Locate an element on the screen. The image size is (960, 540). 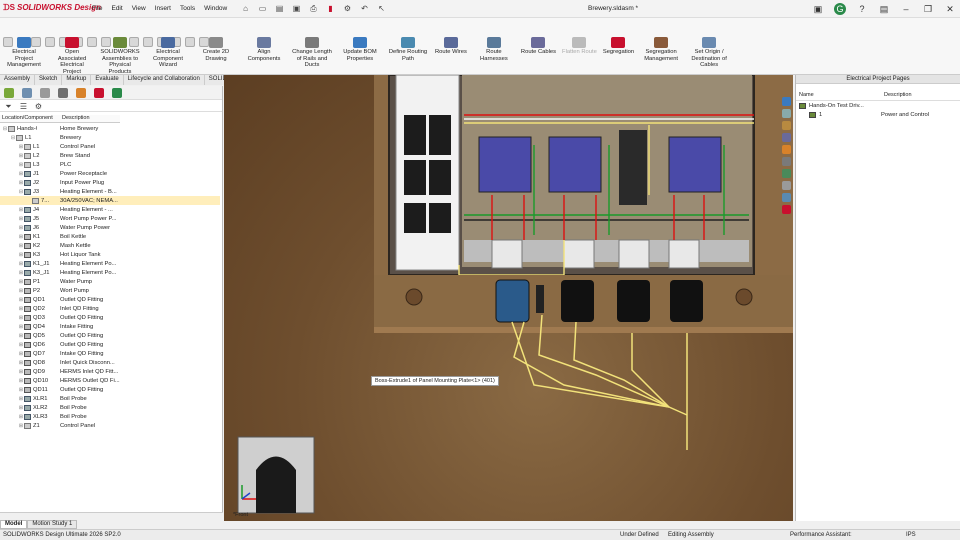
view-palette-icon is located at coordinates (786, 137).